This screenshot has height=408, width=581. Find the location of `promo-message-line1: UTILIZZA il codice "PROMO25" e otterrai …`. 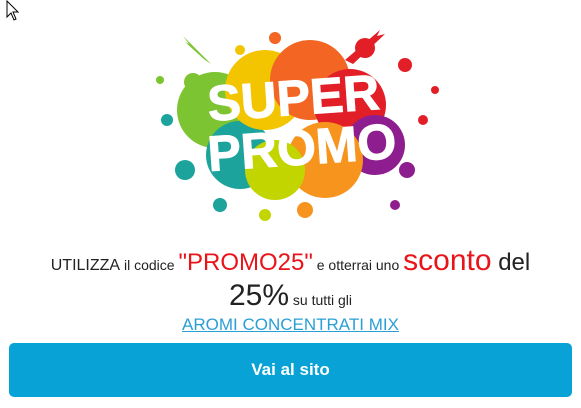

promo-message-line1: UTILIZZA il codice "PROMO25" e otterrai … is located at coordinates (290, 260).